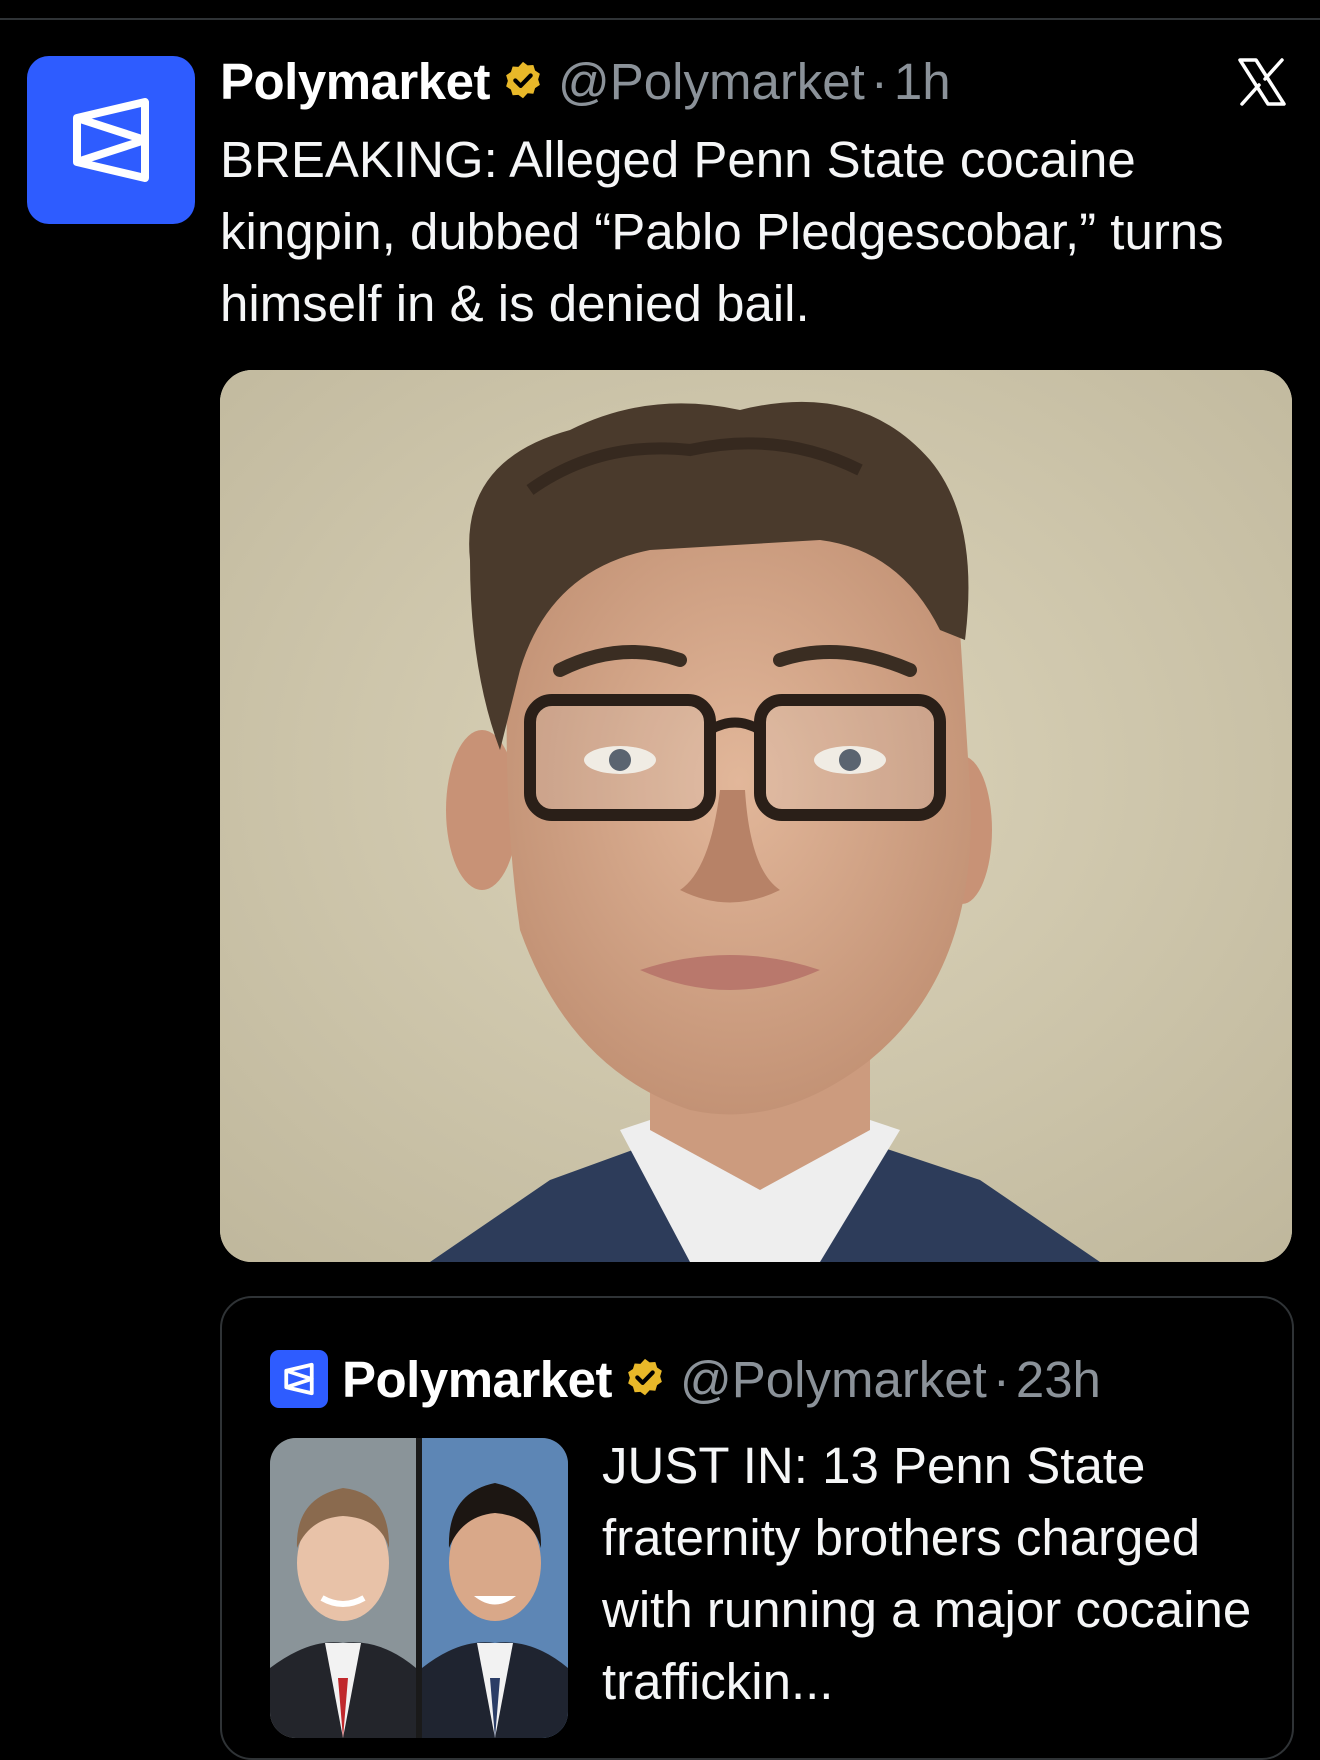 This screenshot has height=1760, width=1320. What do you see at coordinates (922, 82) in the screenshot?
I see `tweet-timestamp: 1h` at bounding box center [922, 82].